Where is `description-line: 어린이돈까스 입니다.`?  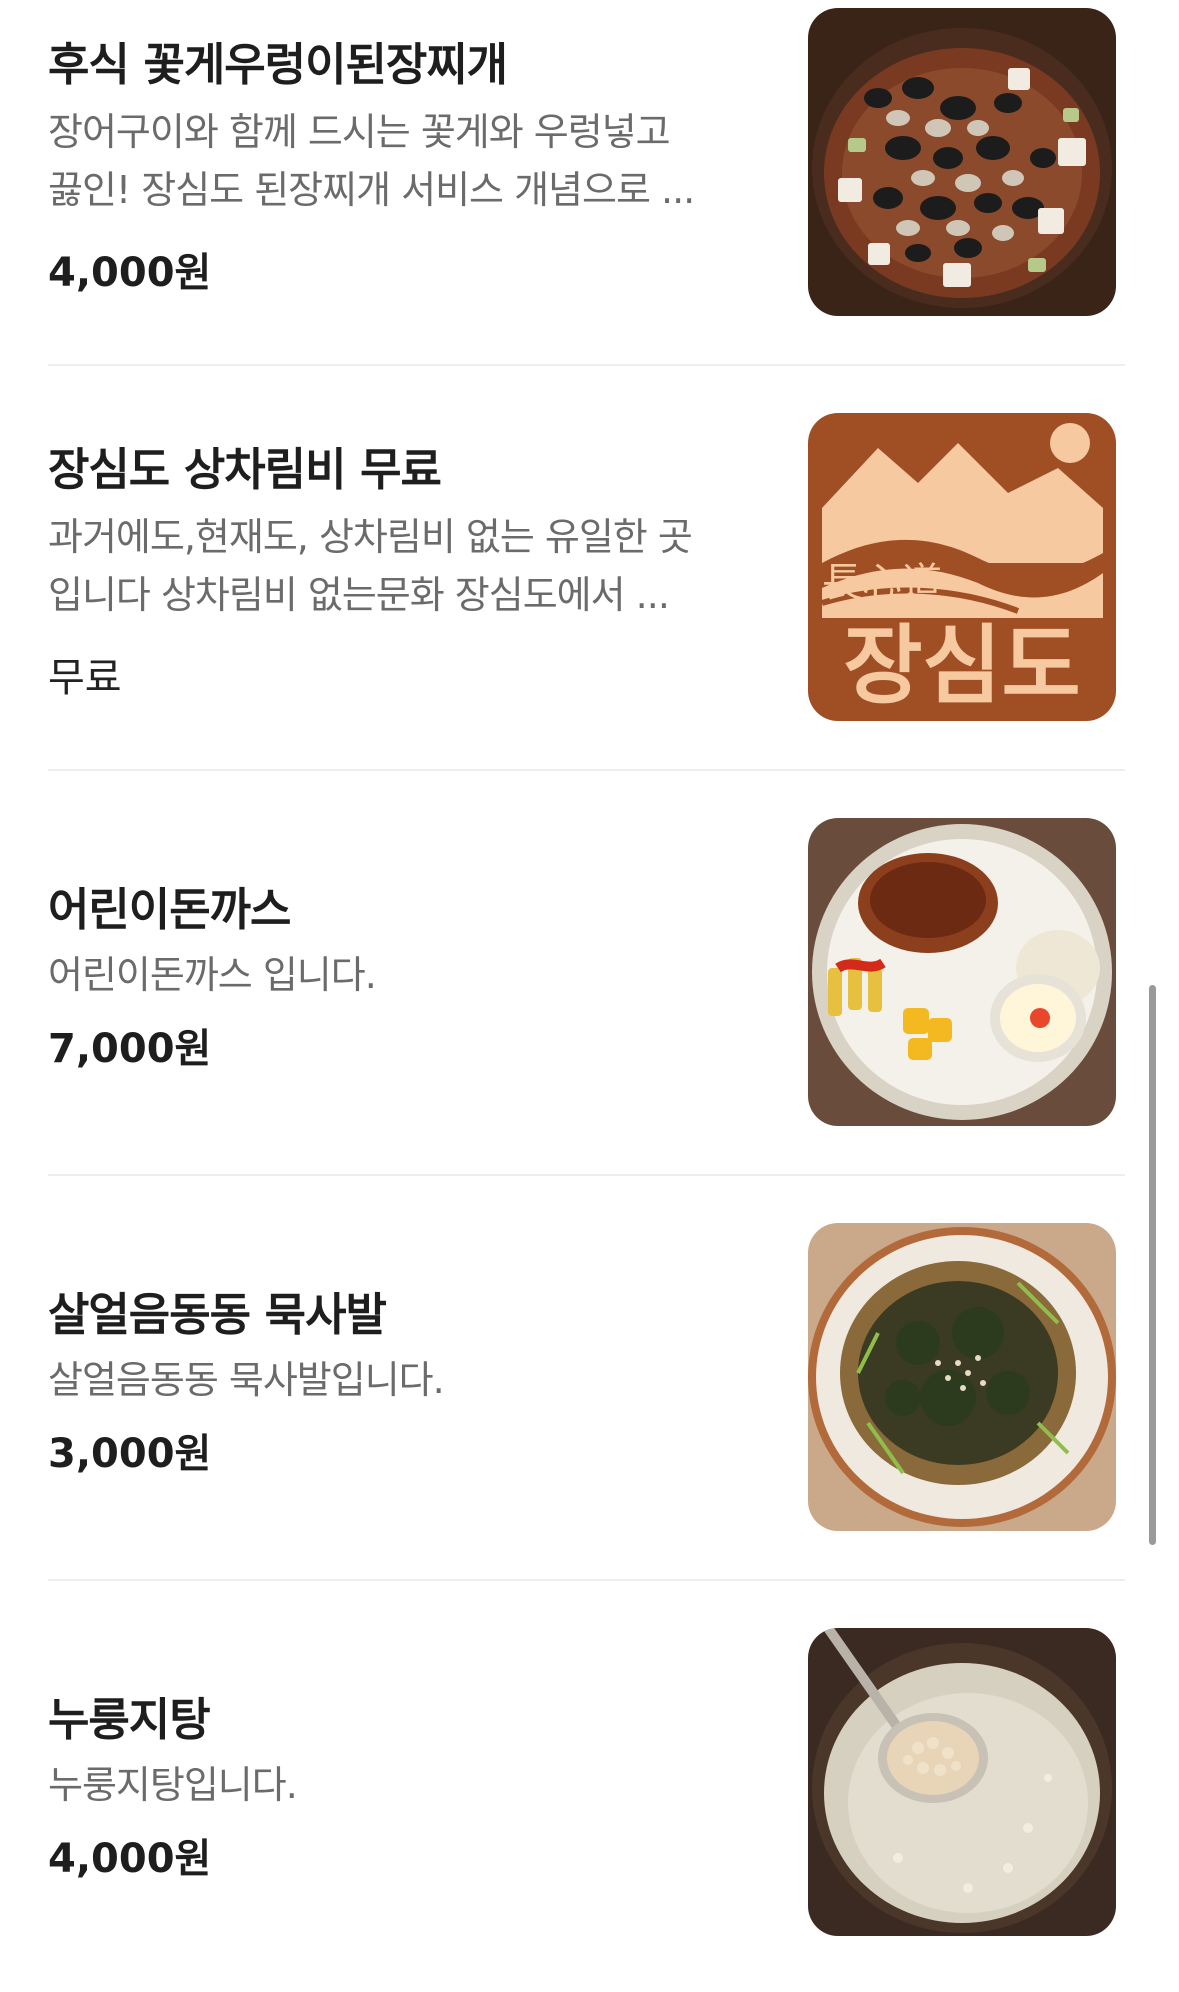
description-line: 어린이돈까스 입니다. is located at coordinates (212, 975).